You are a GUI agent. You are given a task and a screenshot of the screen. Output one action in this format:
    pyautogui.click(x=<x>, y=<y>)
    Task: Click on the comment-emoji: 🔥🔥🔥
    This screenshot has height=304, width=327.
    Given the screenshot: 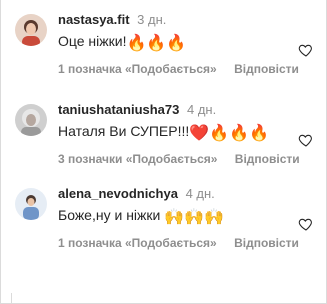 What is the action you would take?
    pyautogui.click(x=156, y=43)
    